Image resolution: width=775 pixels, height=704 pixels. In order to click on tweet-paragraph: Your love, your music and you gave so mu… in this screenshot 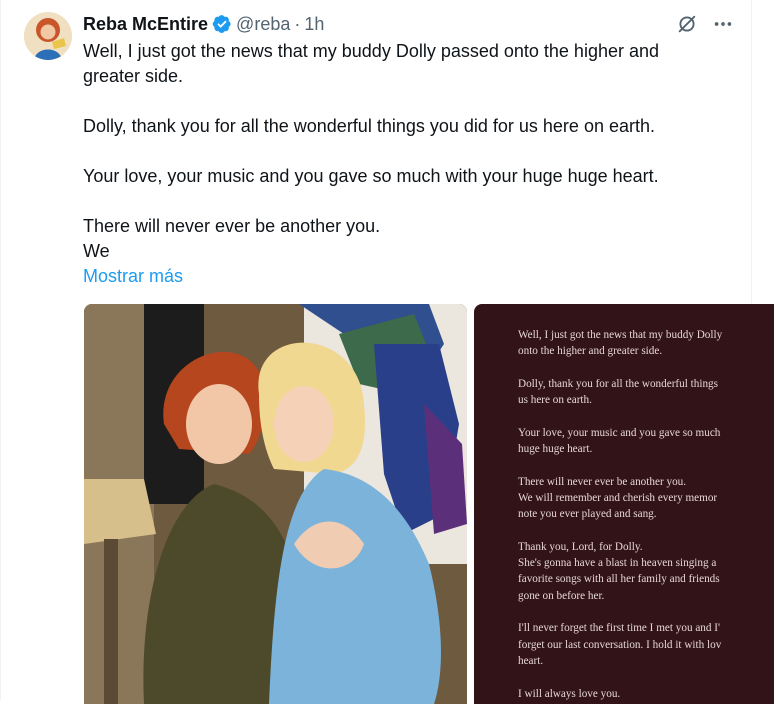, I will do `click(408, 176)`.